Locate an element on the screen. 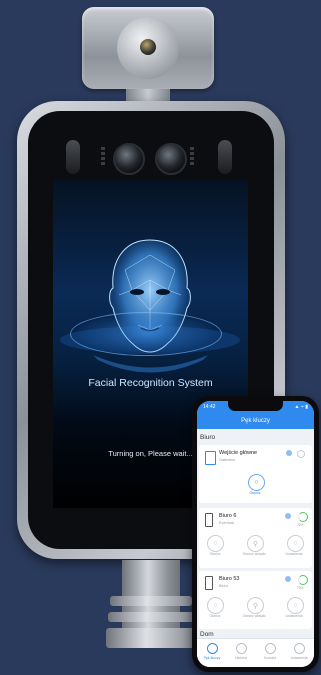 The width and height of the screenshot is (321, 675). clock-icon is located at coordinates (241, 648).